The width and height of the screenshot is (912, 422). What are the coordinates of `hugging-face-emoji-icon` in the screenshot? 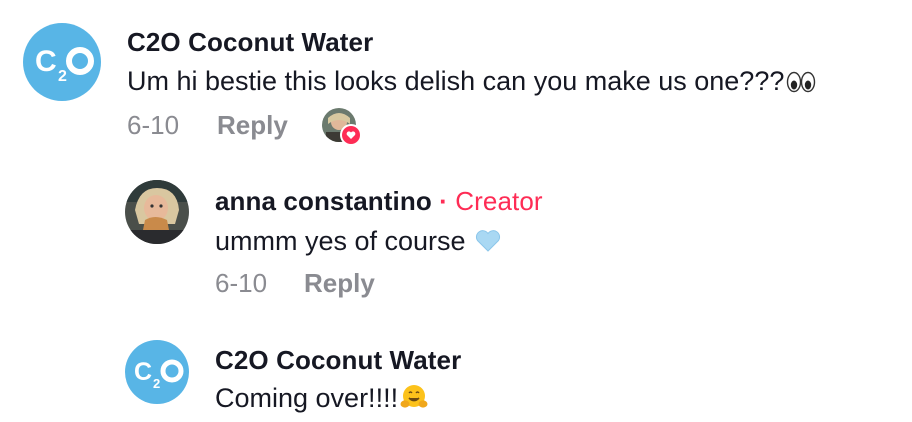 It's located at (414, 400).